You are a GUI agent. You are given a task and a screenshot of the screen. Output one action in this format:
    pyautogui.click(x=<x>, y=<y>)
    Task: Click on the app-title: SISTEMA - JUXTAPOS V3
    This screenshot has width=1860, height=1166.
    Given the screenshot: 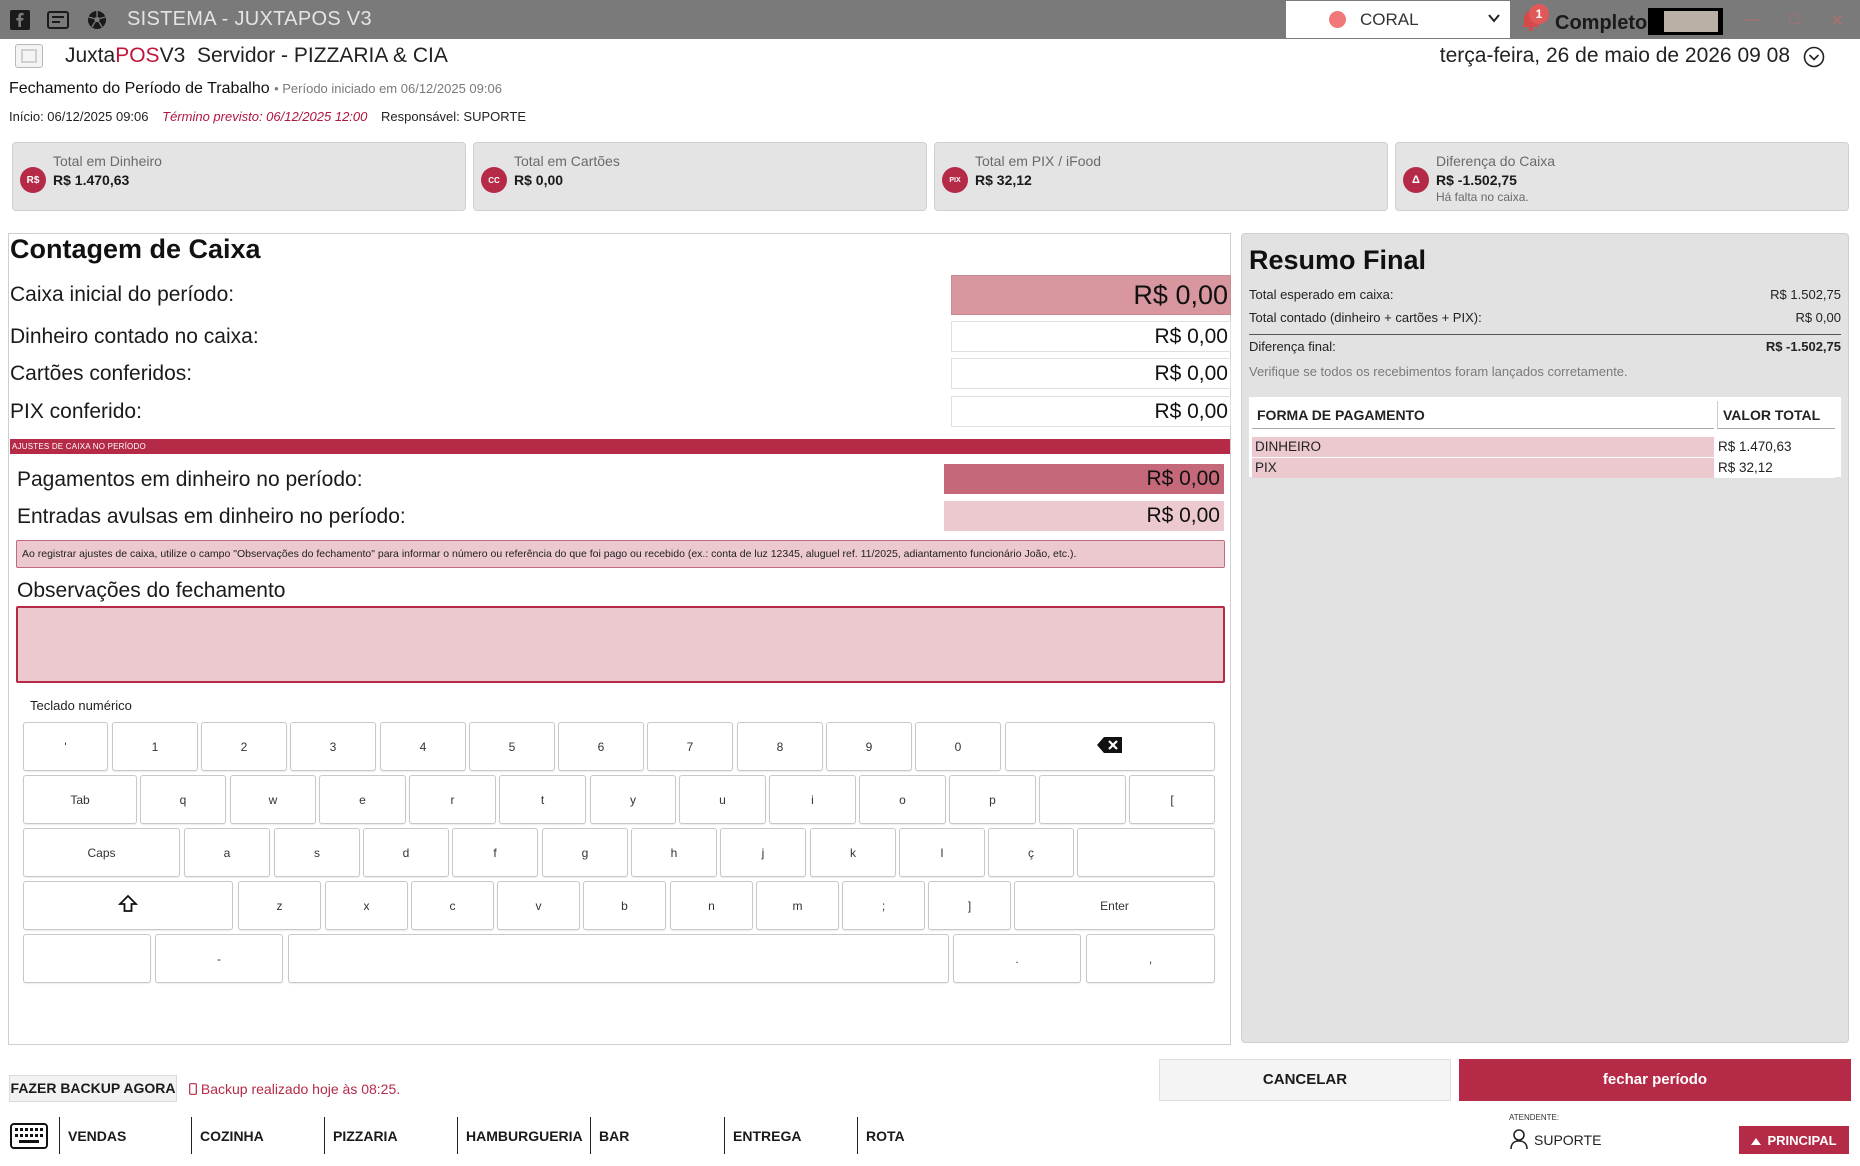 What is the action you would take?
    pyautogui.click(x=249, y=19)
    